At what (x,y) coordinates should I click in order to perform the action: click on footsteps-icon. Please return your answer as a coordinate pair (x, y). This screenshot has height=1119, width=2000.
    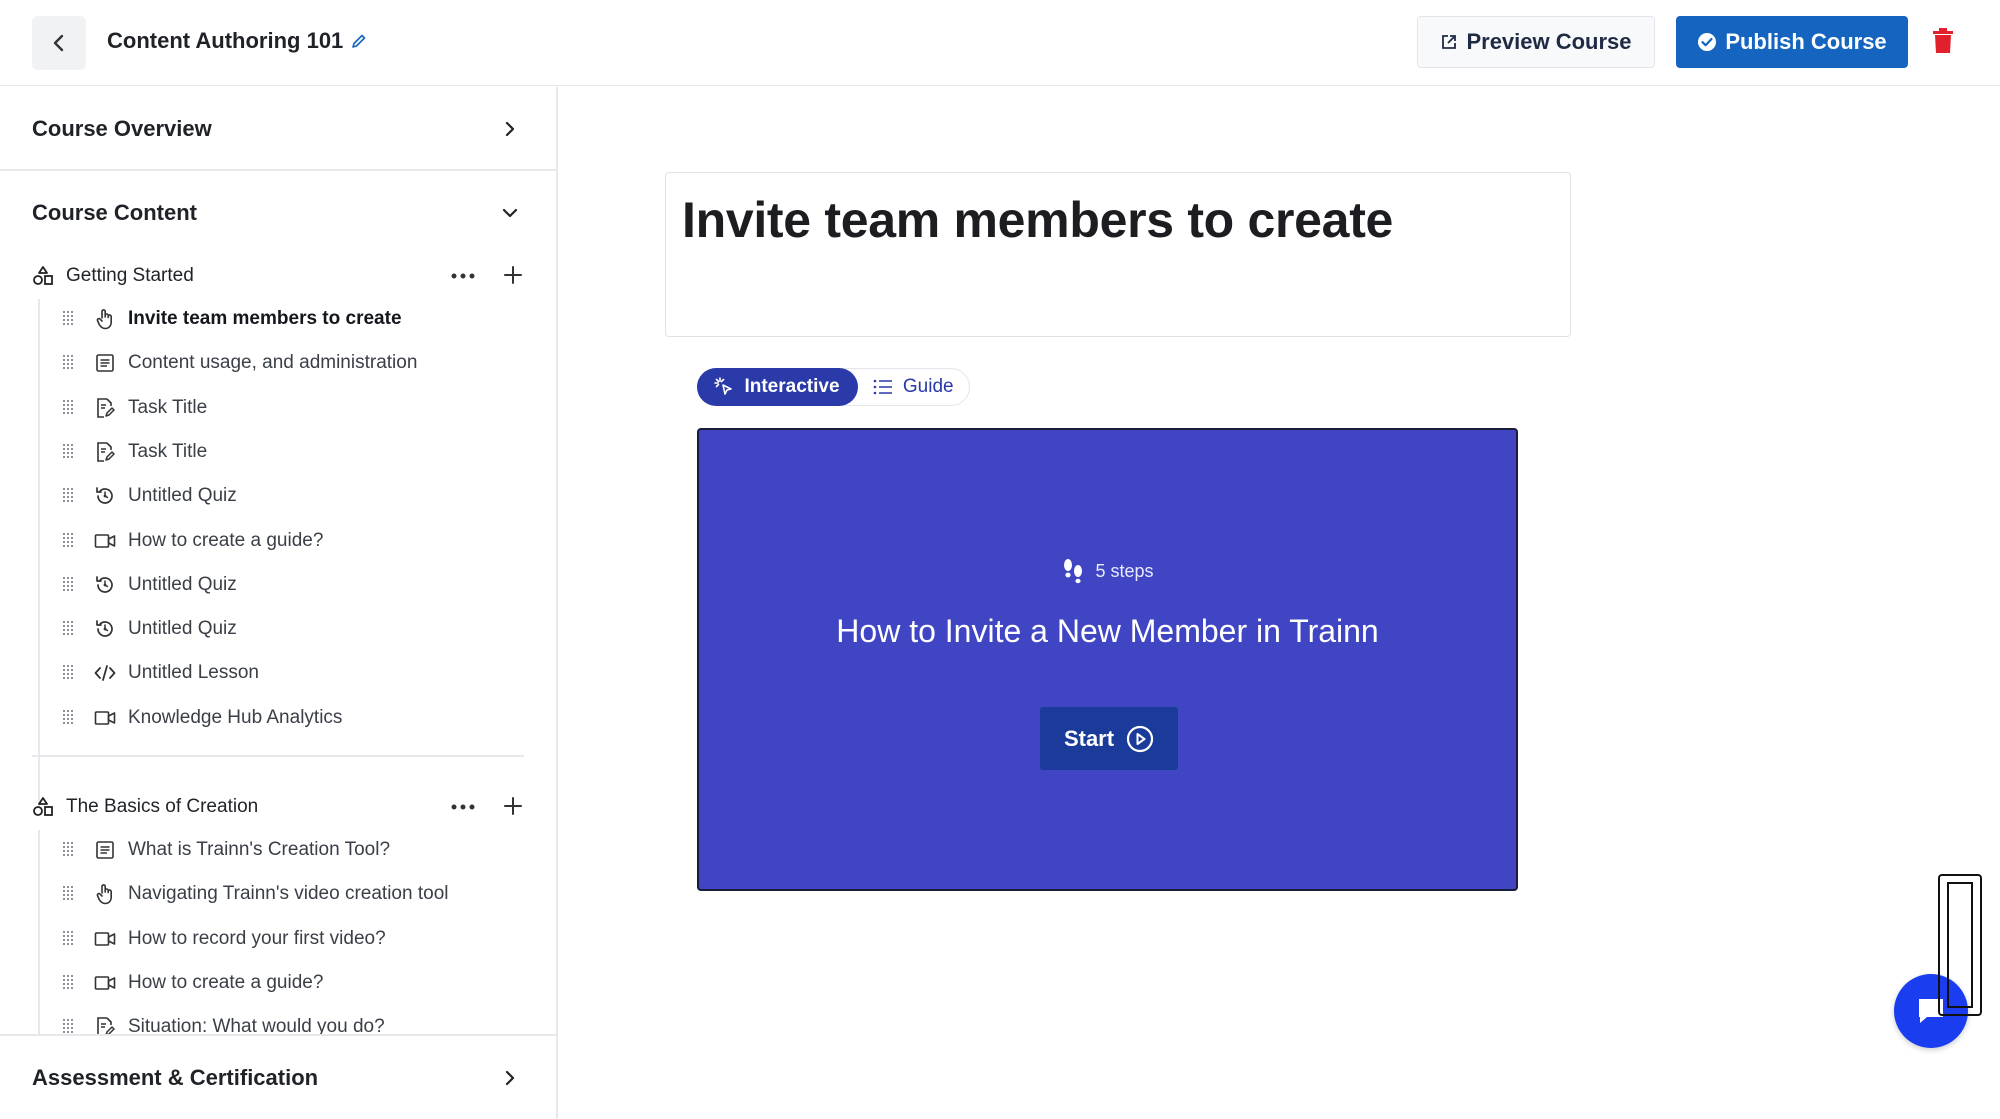
    Looking at the image, I should click on (1073, 571).